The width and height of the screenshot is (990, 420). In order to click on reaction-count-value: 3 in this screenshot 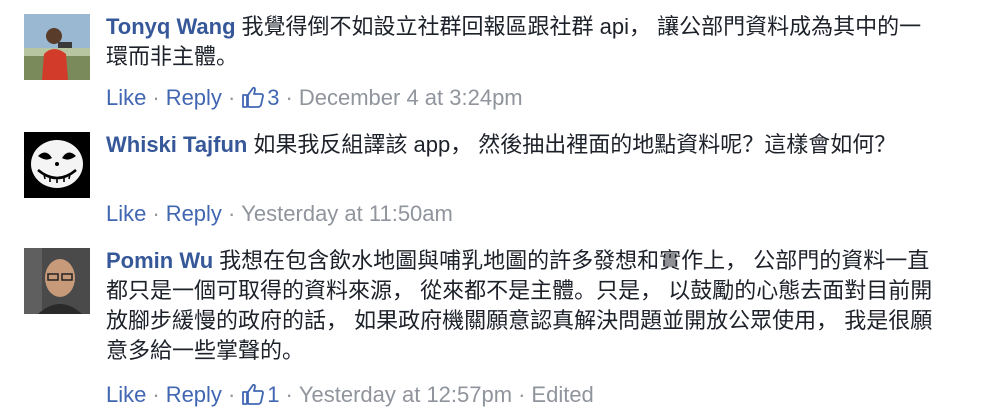, I will do `click(273, 97)`.